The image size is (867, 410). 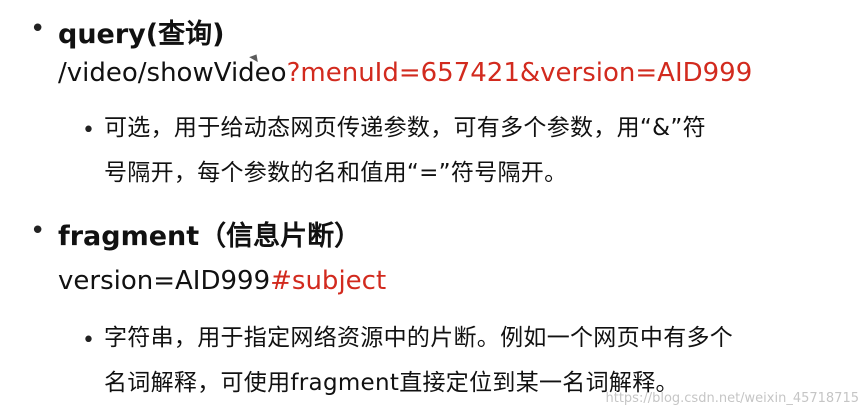 What do you see at coordinates (732, 398) in the screenshot?
I see `watermark: https://blog.csdn.net/weixin_45718715` at bounding box center [732, 398].